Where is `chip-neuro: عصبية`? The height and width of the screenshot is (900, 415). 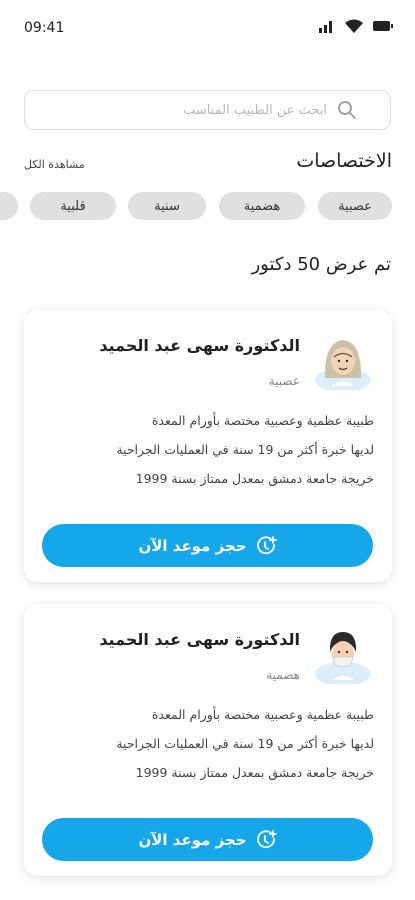
chip-neuro: عصبية is located at coordinates (355, 206).